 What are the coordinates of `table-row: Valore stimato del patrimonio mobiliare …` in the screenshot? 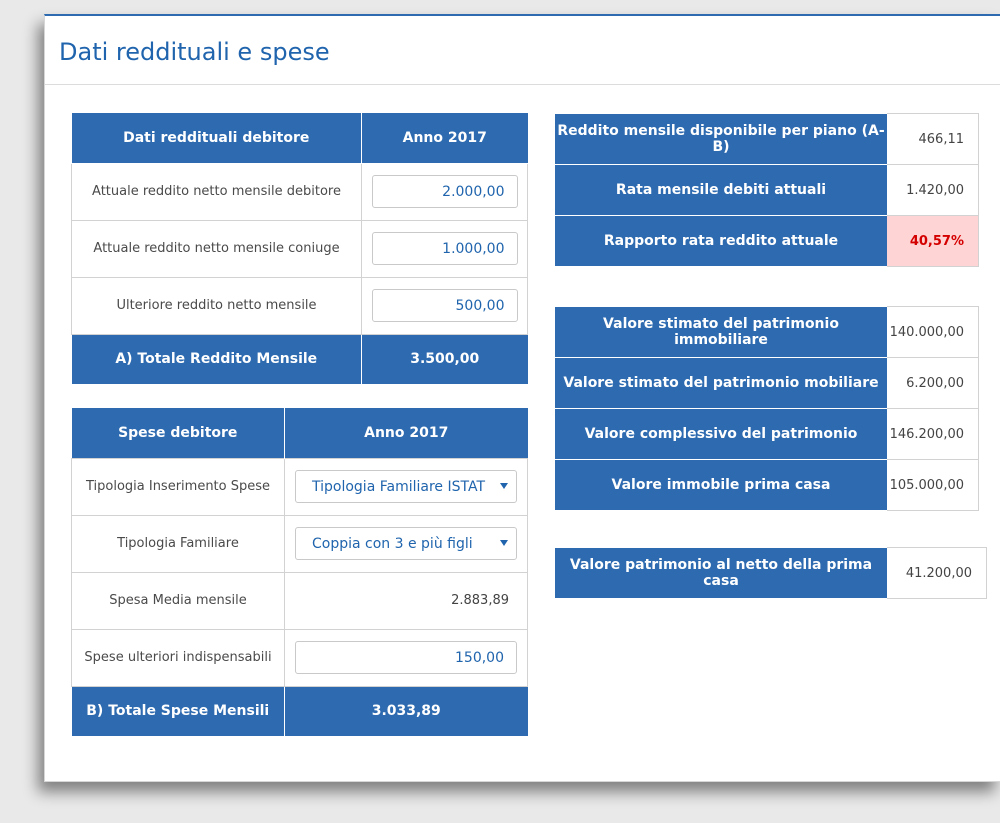 It's located at (767, 383).